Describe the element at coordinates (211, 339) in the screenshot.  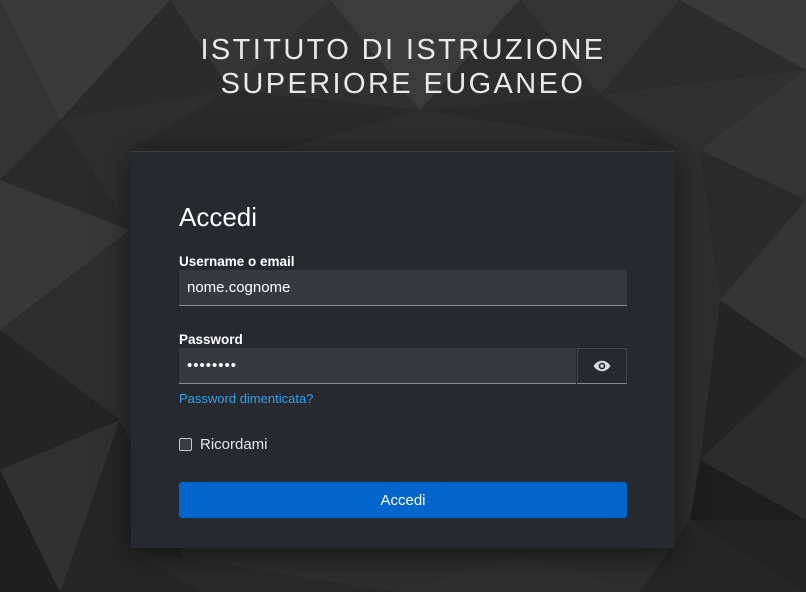
I see `password-label: Password` at that location.